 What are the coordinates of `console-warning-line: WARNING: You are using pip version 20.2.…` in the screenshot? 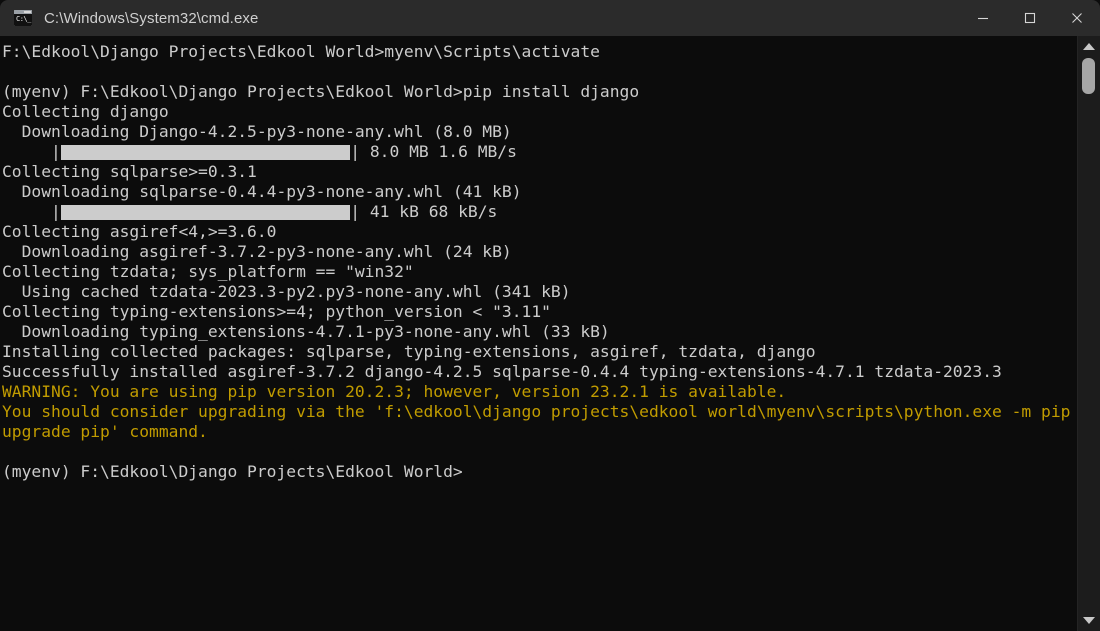 It's located at (394, 391).